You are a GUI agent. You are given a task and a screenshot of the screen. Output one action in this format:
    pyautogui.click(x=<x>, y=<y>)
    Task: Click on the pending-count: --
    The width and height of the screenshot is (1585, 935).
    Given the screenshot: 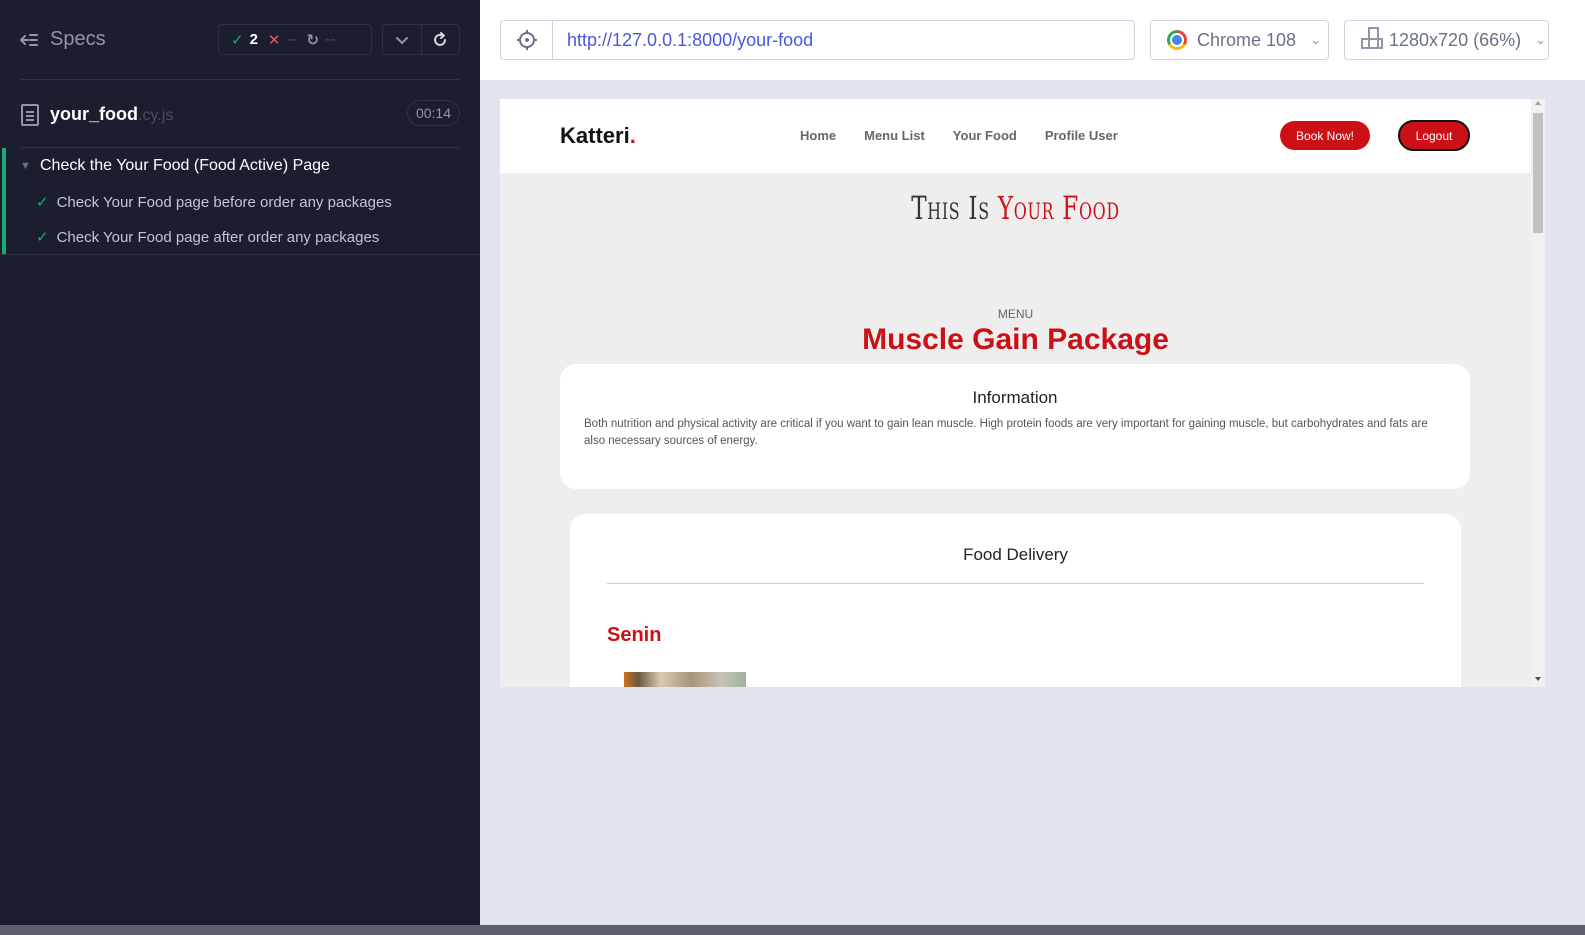 What is the action you would take?
    pyautogui.click(x=330, y=39)
    